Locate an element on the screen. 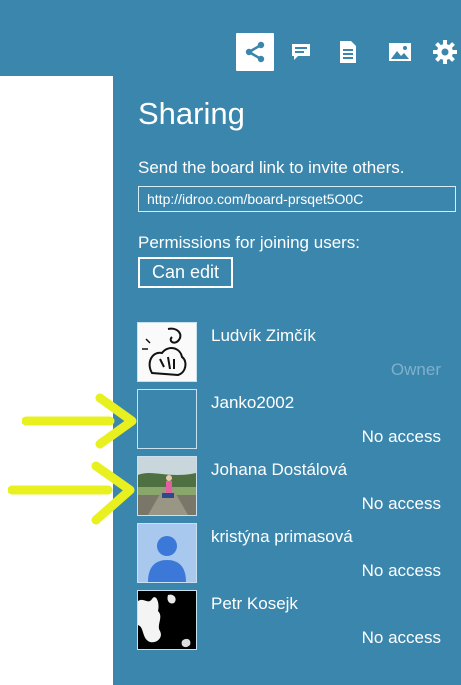 This screenshot has height=685, width=461. user-name: Ludvík Zimčík is located at coordinates (263, 335).